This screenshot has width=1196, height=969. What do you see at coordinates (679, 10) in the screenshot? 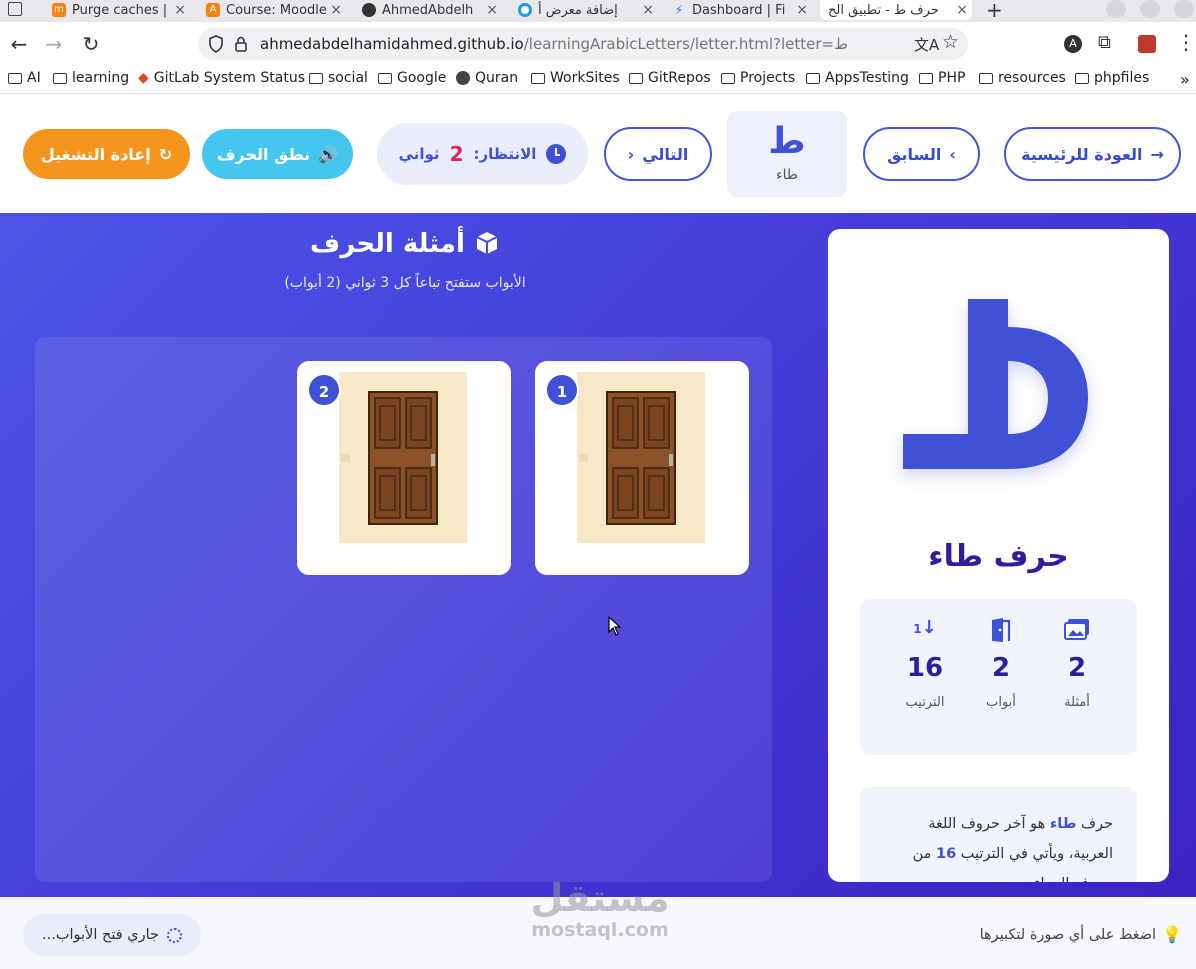
I see `firebase-icon: ⚡` at bounding box center [679, 10].